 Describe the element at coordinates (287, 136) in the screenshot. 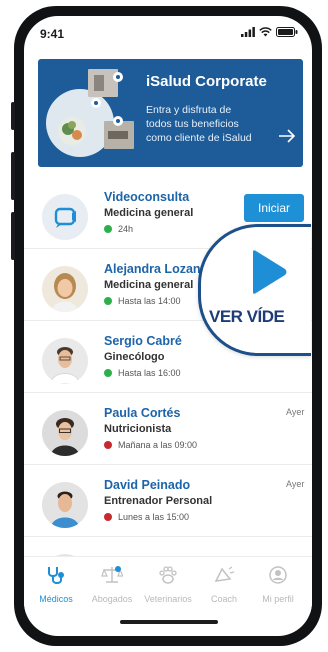

I see `arrow-right-icon` at that location.